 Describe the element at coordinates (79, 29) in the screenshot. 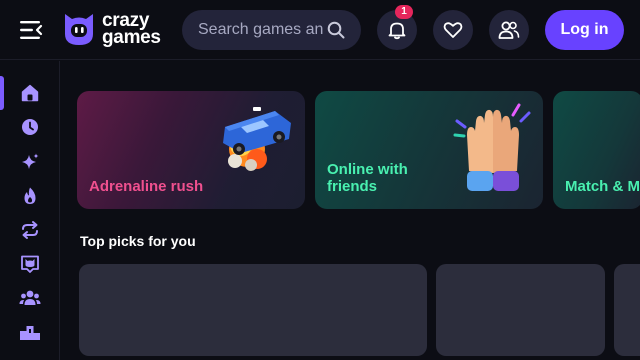

I see `logo-mark-icon` at that location.